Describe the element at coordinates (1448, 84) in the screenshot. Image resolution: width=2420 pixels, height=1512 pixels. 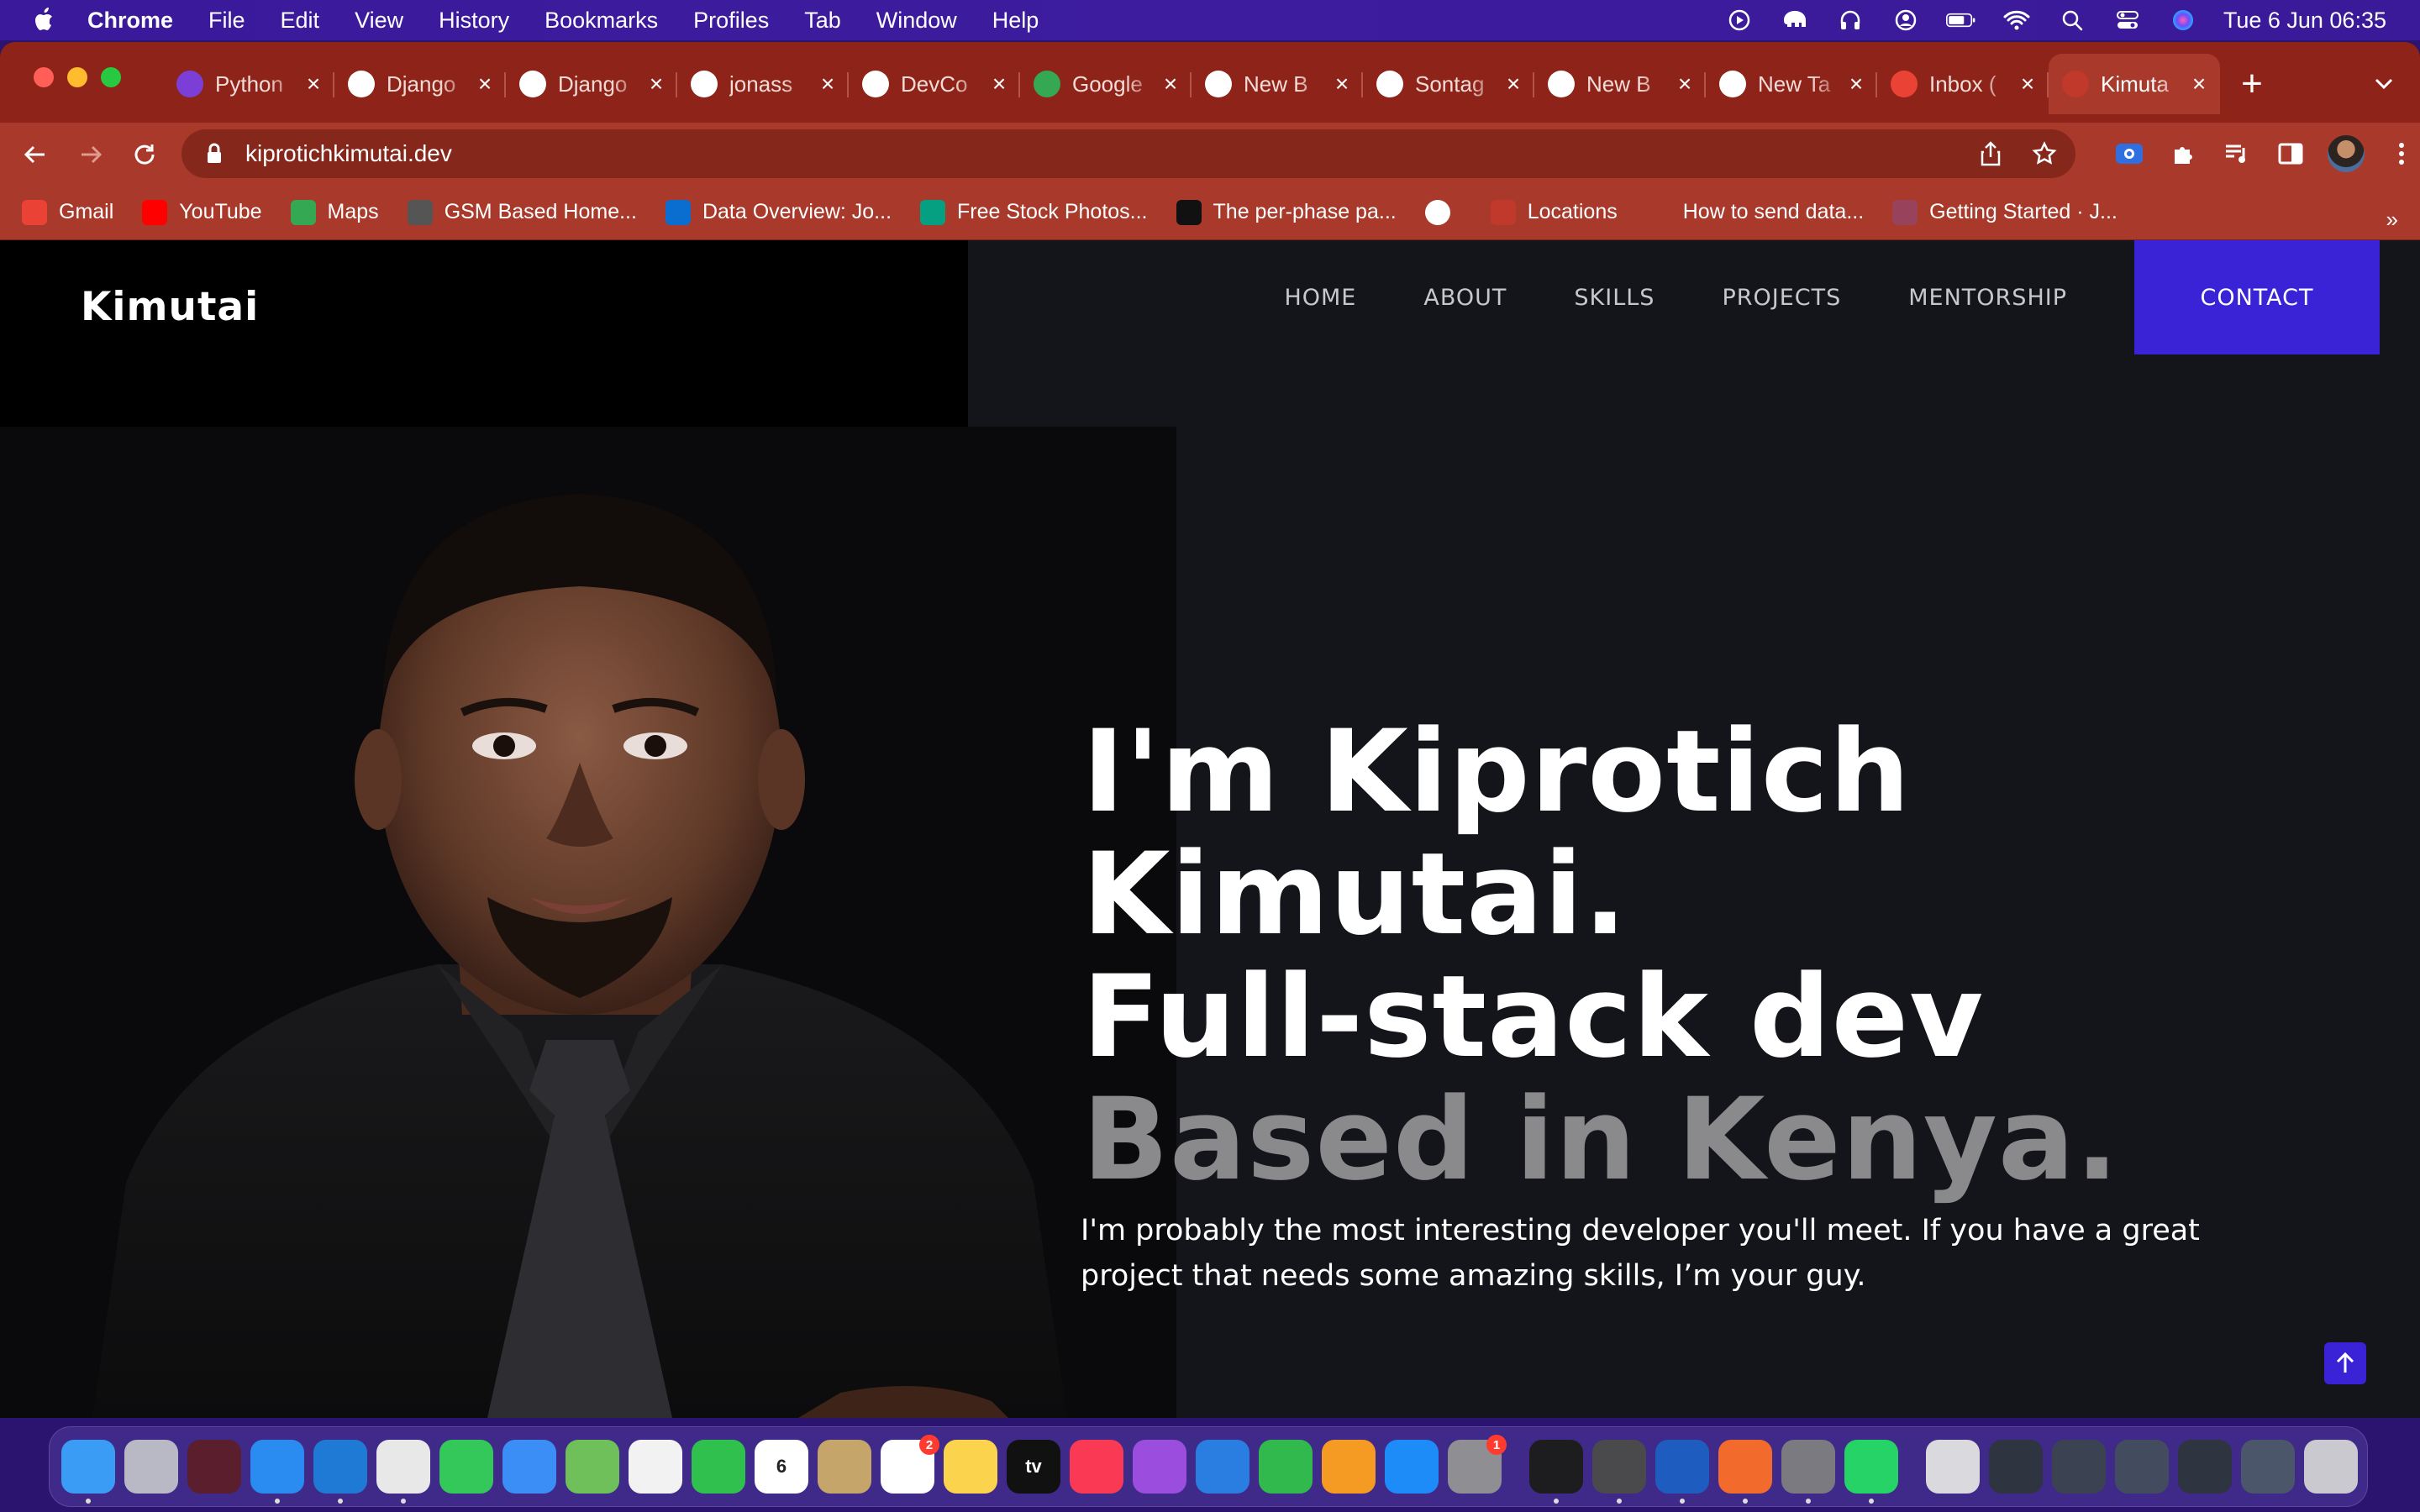
I see `browser-tab: Sontag ×` at that location.